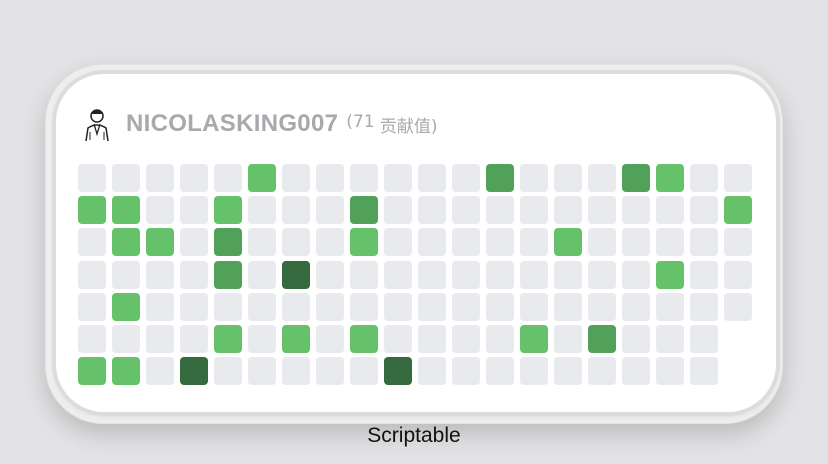  I want to click on contribution-open-paren: (, so click(349, 121).